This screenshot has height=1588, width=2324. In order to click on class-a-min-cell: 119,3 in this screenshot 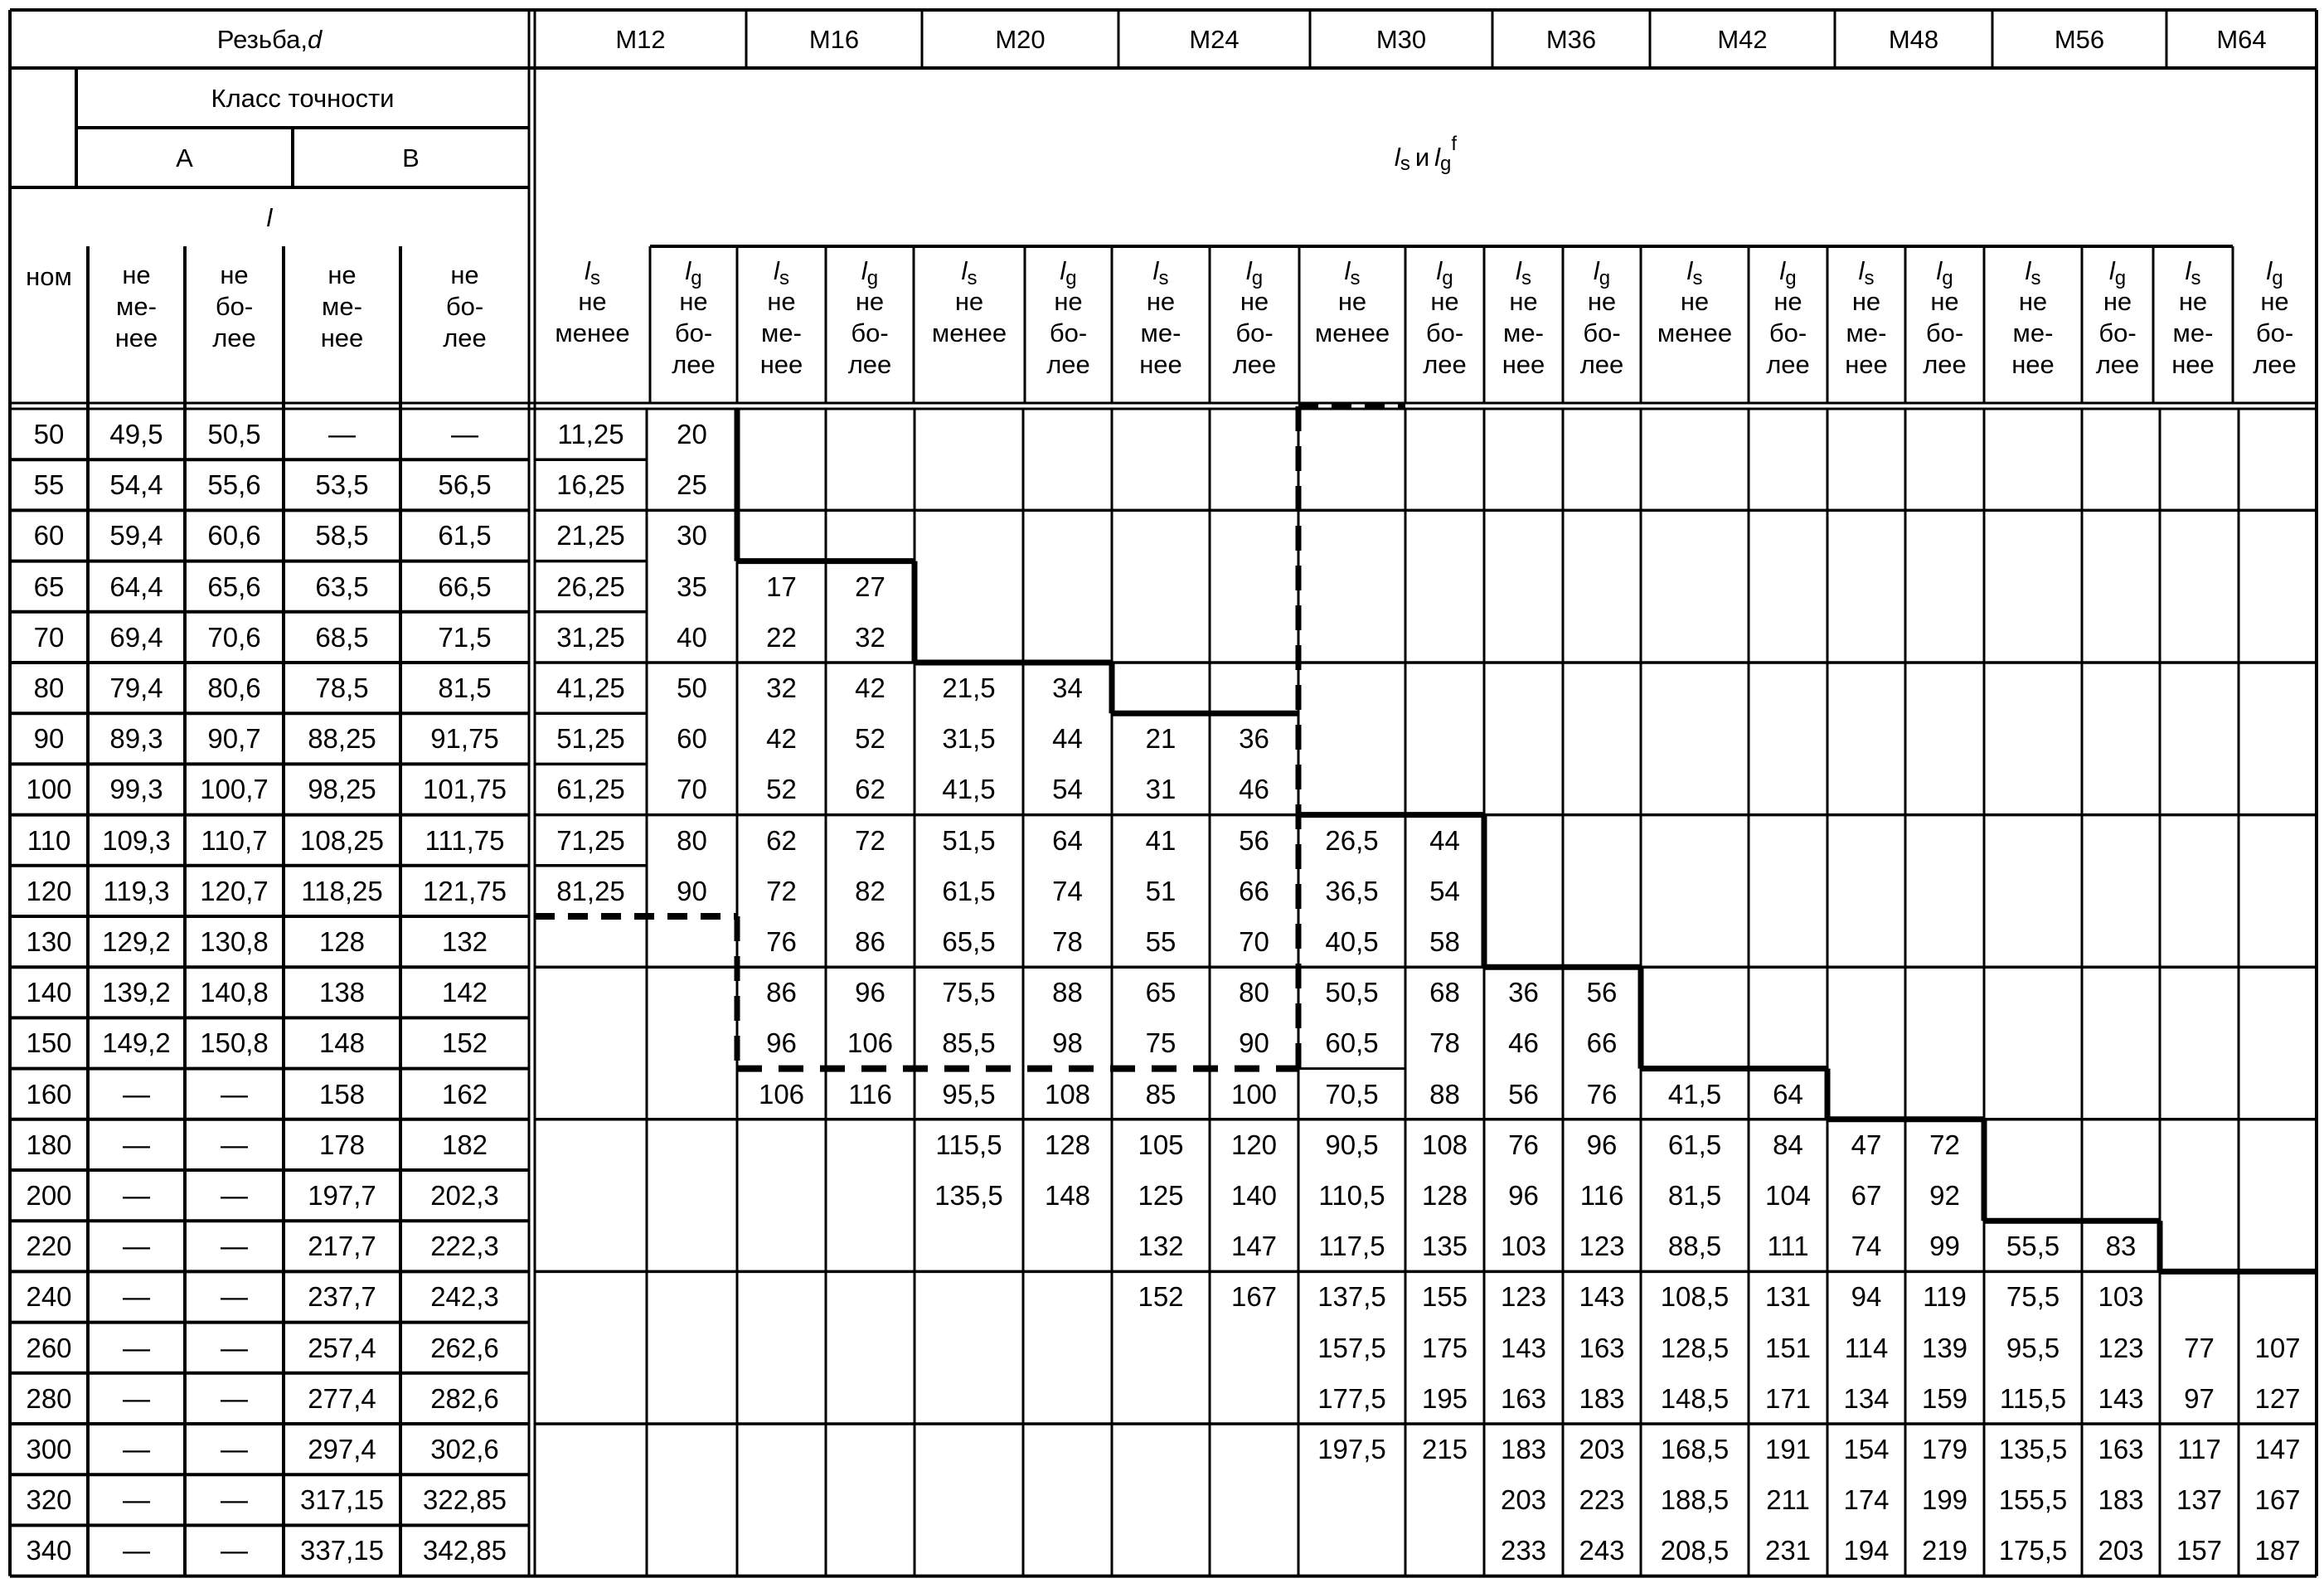, I will do `click(136, 890)`.